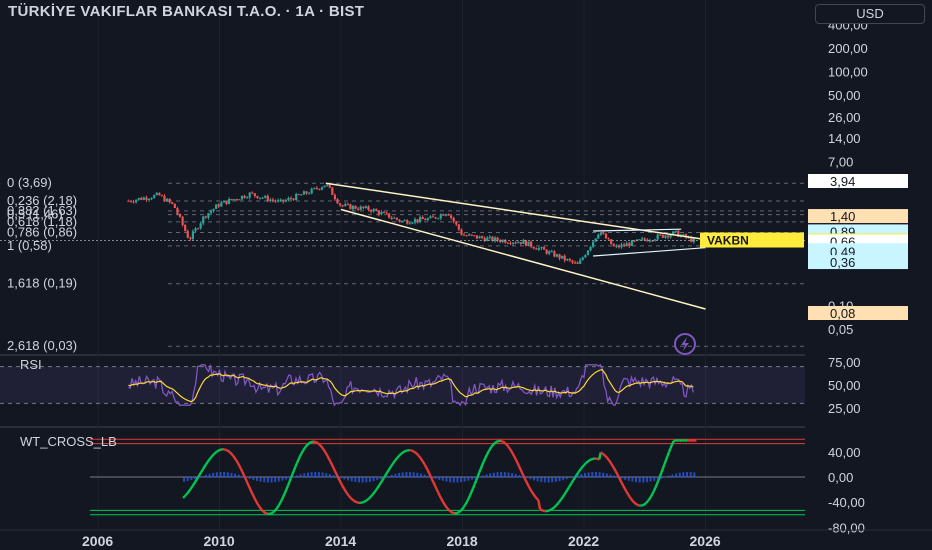  Describe the element at coordinates (728, 241) in the screenshot. I see `symbol-label: VAKBN` at that location.